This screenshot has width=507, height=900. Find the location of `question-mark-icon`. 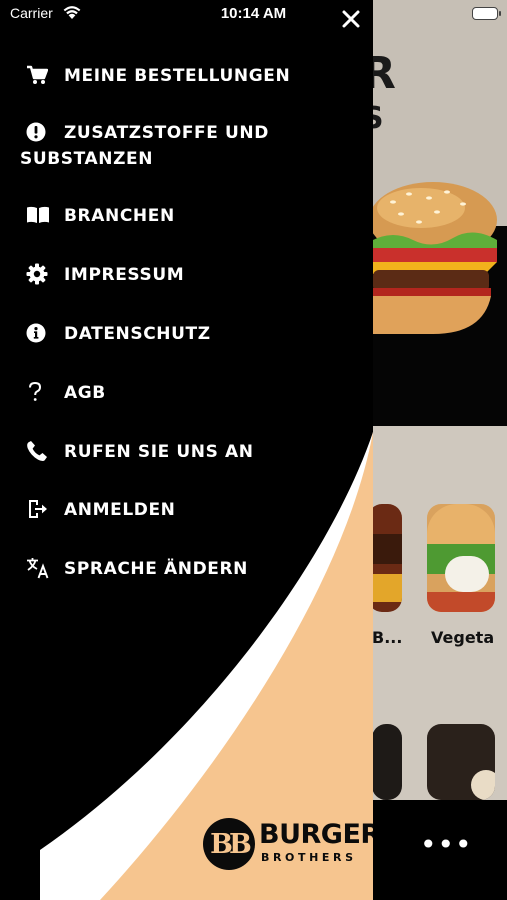

question-mark-icon is located at coordinates (39, 392).